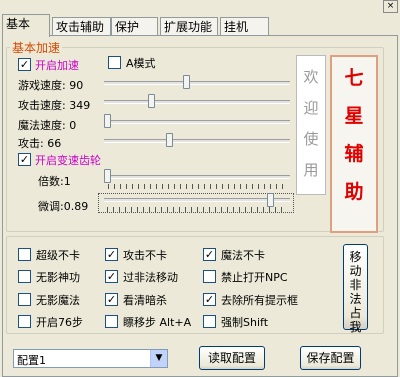 Image resolution: width=400 pixels, height=377 pixels. What do you see at coordinates (169, 140) in the screenshot?
I see `attack-thumb` at bounding box center [169, 140].